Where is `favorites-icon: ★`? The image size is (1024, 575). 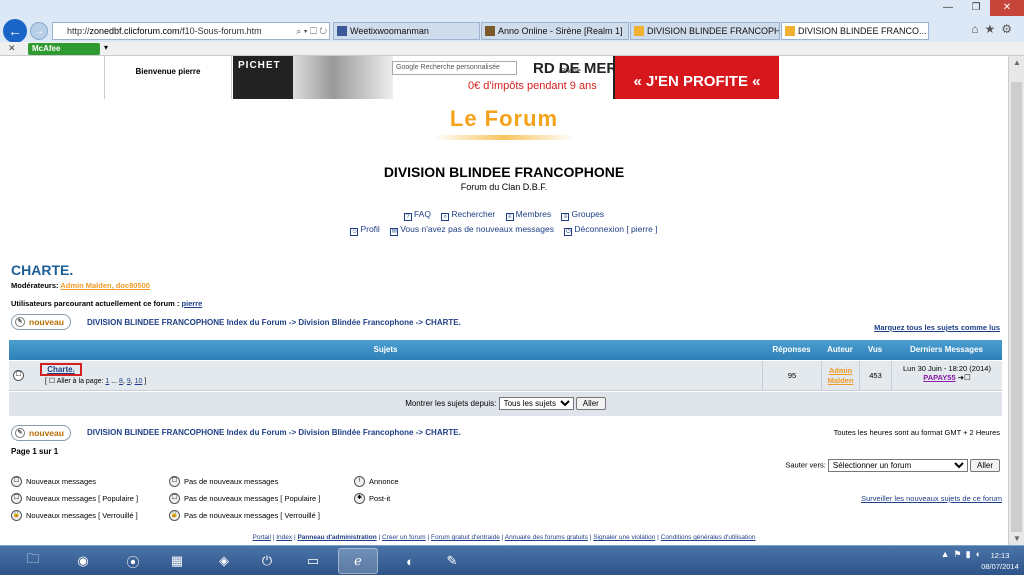 favorites-icon: ★ is located at coordinates (992, 29).